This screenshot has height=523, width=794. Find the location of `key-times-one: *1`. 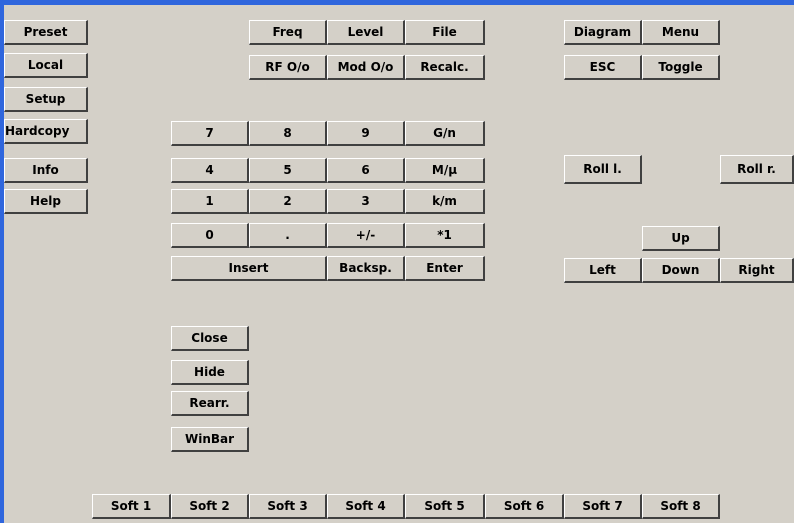

key-times-one: *1 is located at coordinates (445, 235).